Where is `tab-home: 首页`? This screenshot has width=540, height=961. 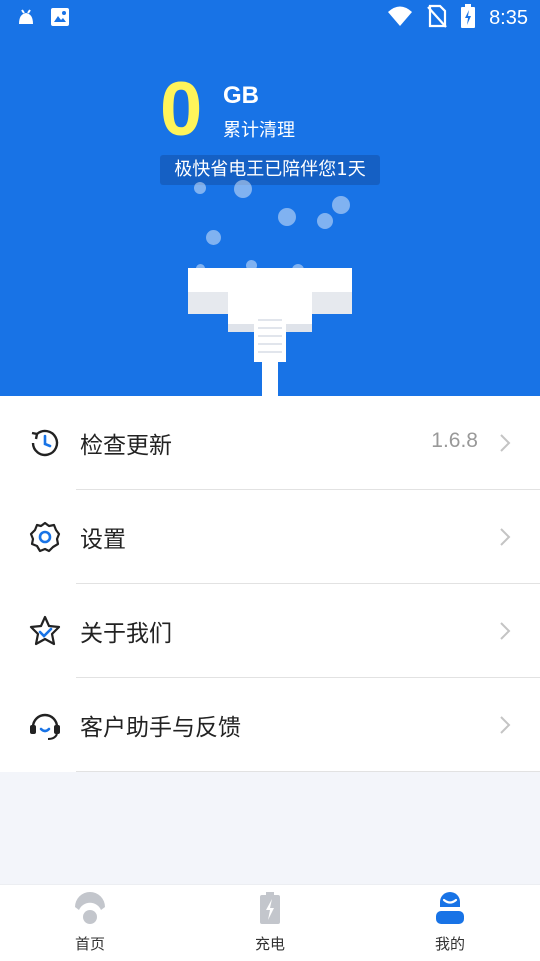 tab-home: 首页 is located at coordinates (90, 923).